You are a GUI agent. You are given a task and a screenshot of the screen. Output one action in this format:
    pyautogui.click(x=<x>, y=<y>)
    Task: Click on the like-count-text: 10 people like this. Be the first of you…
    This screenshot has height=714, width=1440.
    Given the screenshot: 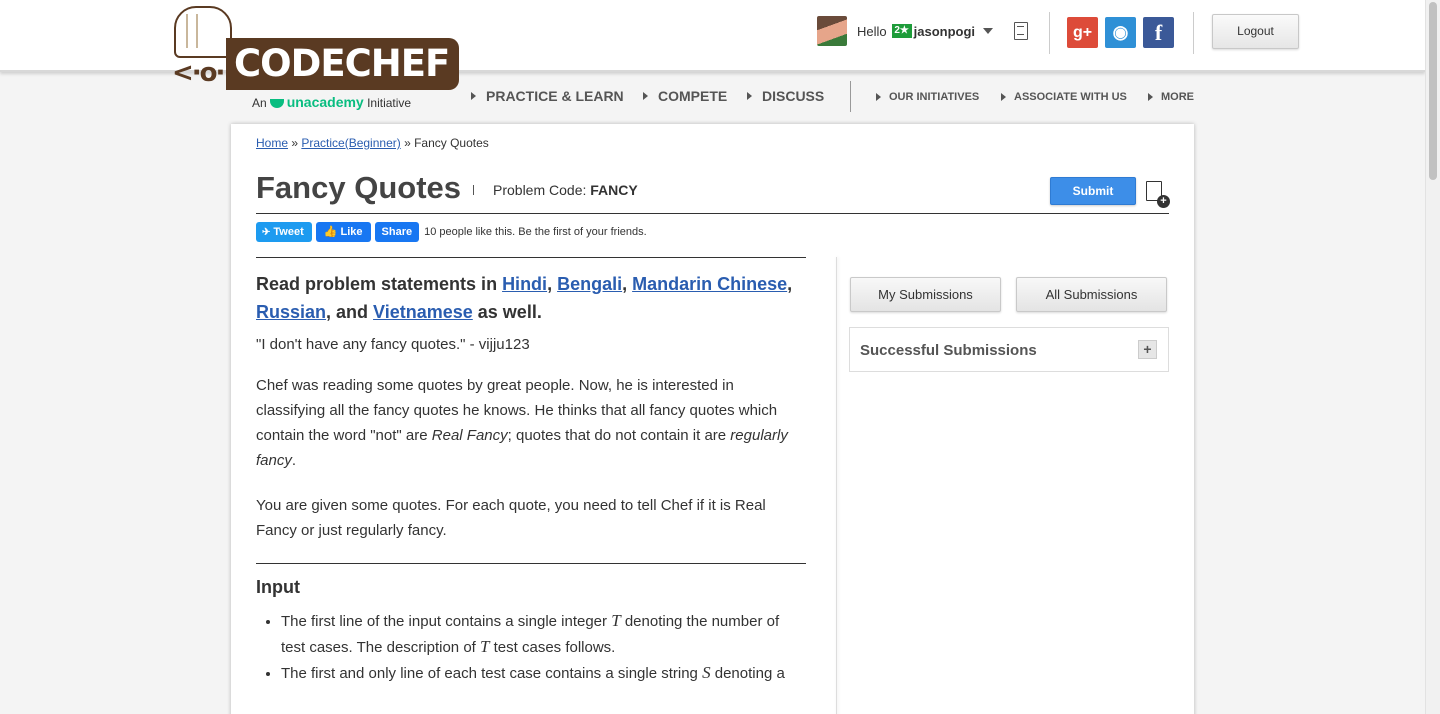 What is the action you would take?
    pyautogui.click(x=535, y=232)
    